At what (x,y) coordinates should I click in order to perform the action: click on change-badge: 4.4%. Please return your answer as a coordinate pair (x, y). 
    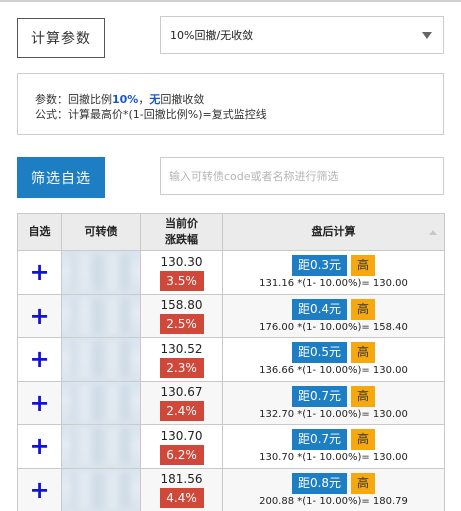
    Looking at the image, I should click on (181, 498).